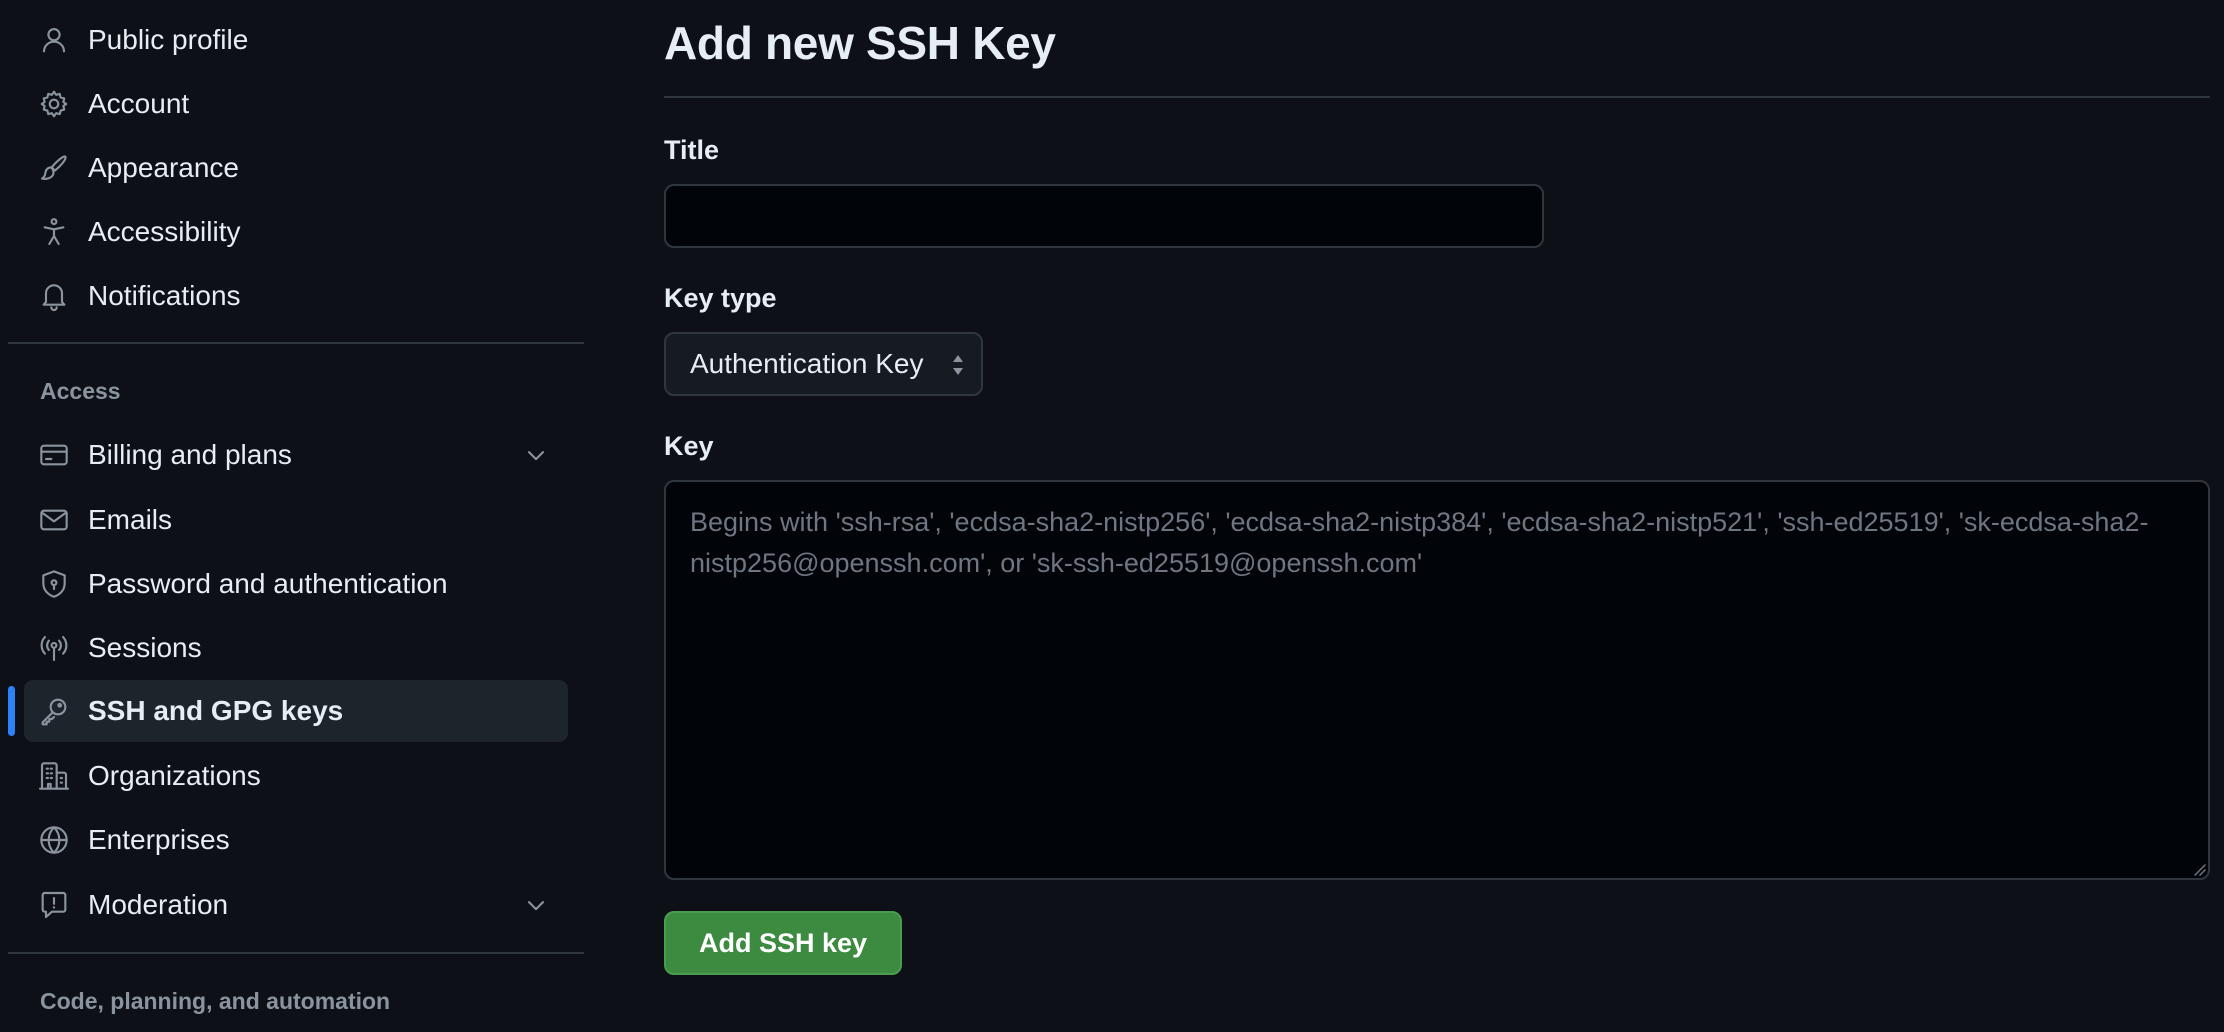 Image resolution: width=2224 pixels, height=1032 pixels. I want to click on title-divider, so click(1437, 97).